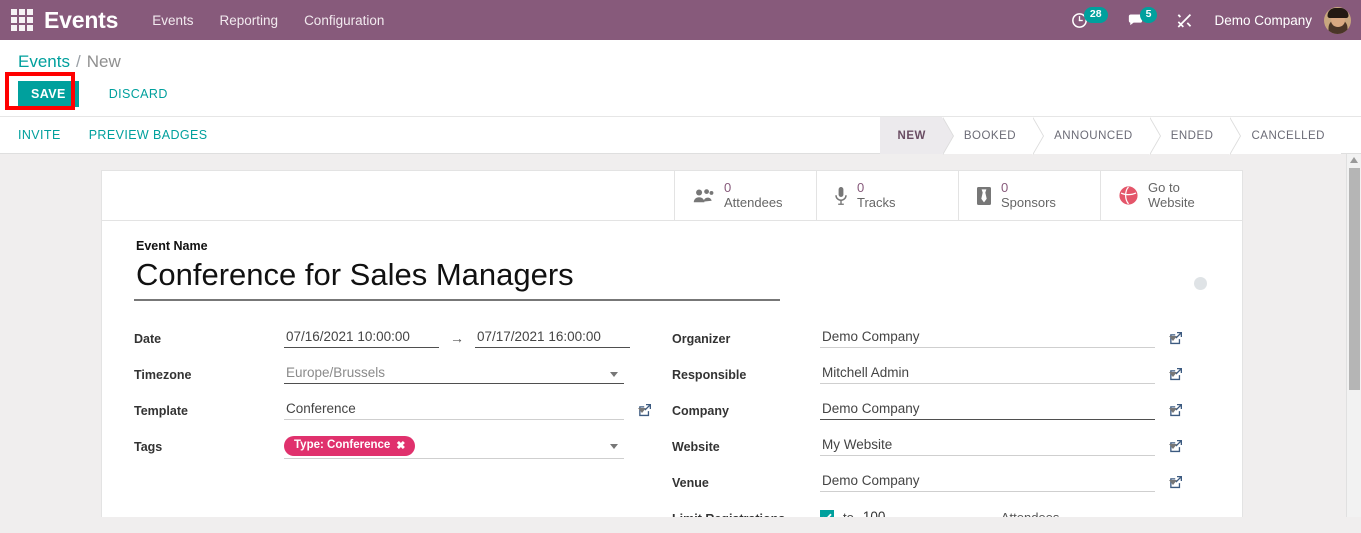 Image resolution: width=1361 pixels, height=533 pixels. What do you see at coordinates (1128, 195) in the screenshot?
I see `globe-icon` at bounding box center [1128, 195].